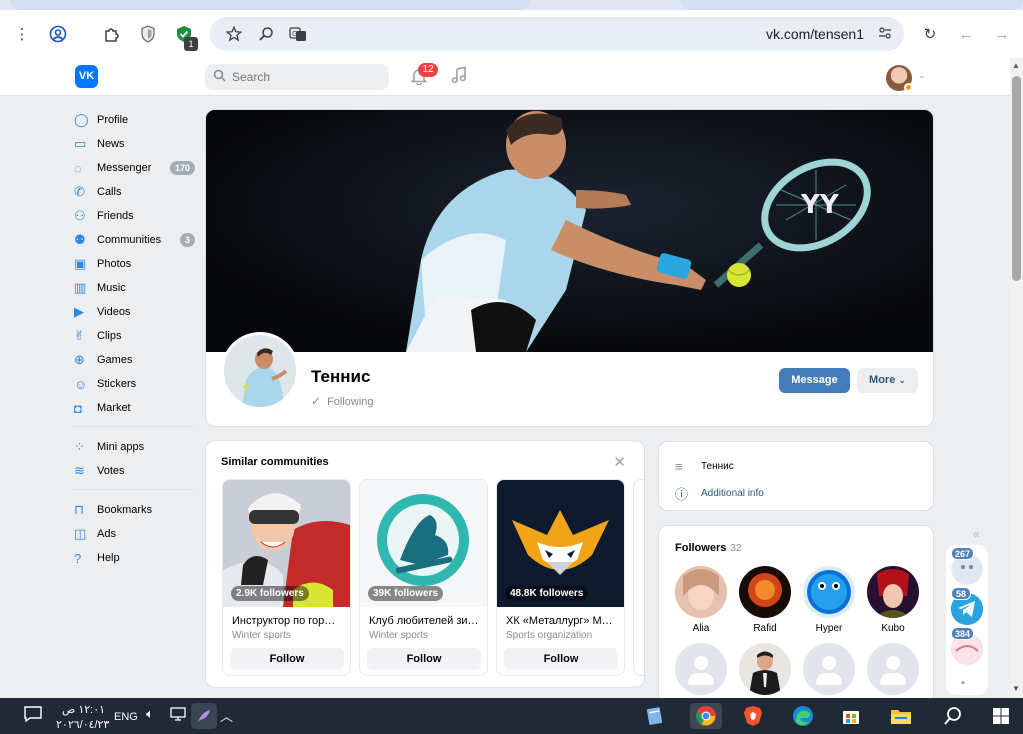 Image resolution: width=1023 pixels, height=734 pixels. Describe the element at coordinates (753, 716) in the screenshot. I see `brave-app-icon` at that location.